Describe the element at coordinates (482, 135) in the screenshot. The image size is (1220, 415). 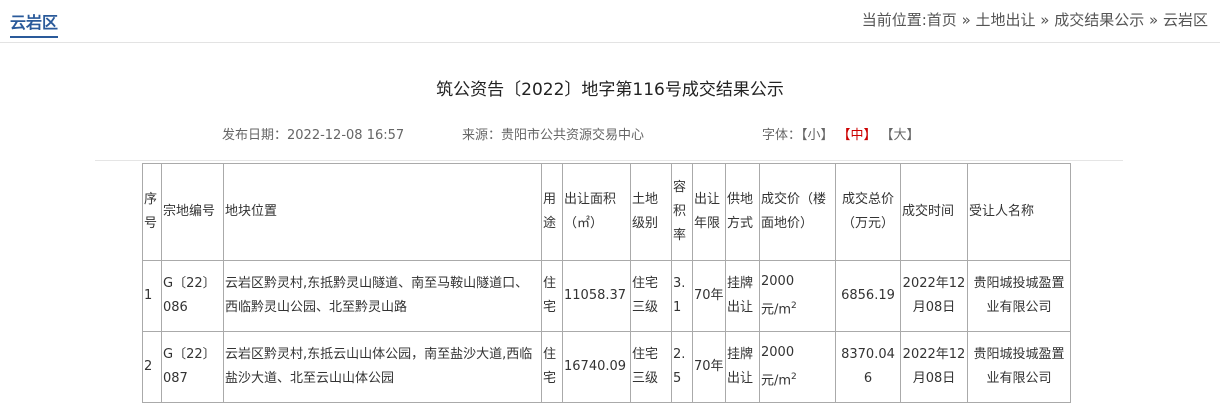
I see `source-label: 来源：` at that location.